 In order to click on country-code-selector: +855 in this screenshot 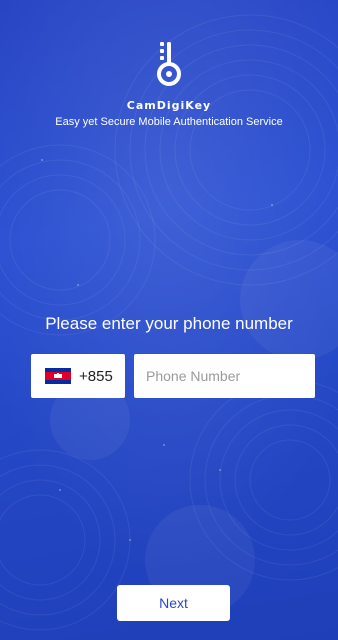, I will do `click(78, 376)`.